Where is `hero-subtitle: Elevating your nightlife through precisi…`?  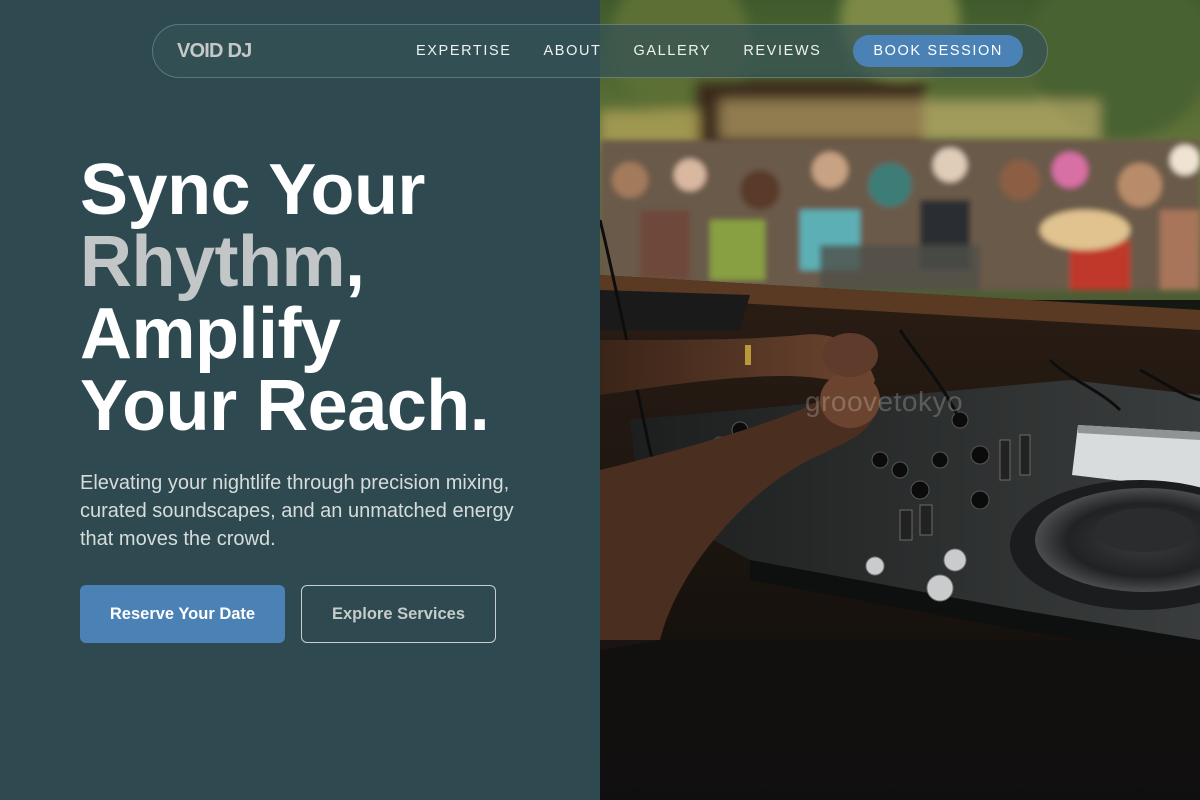 hero-subtitle: Elevating your nightlife through precisi… is located at coordinates (297, 511).